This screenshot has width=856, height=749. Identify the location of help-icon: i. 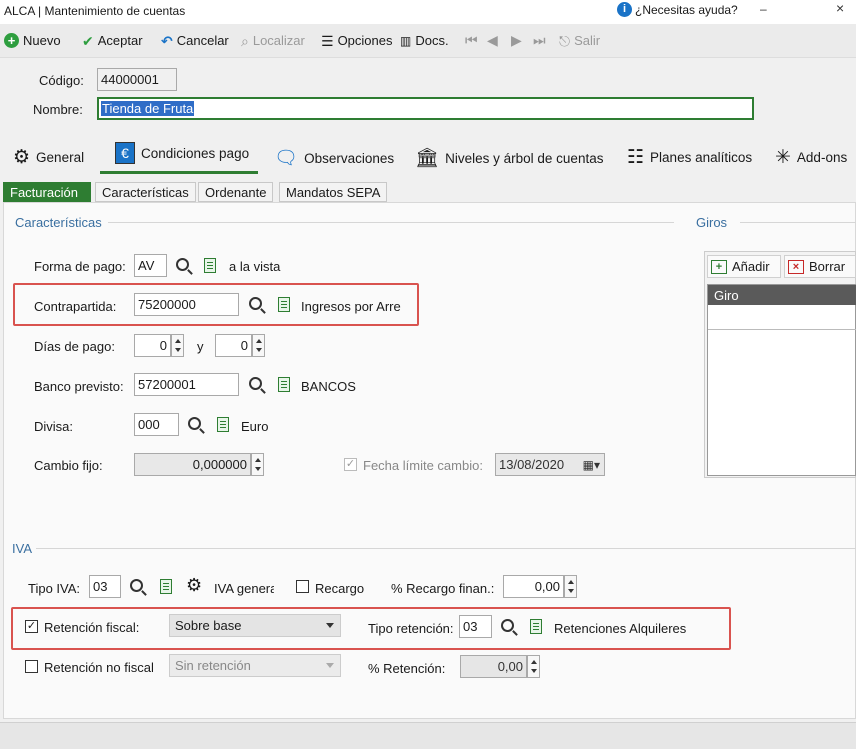
(624, 9).